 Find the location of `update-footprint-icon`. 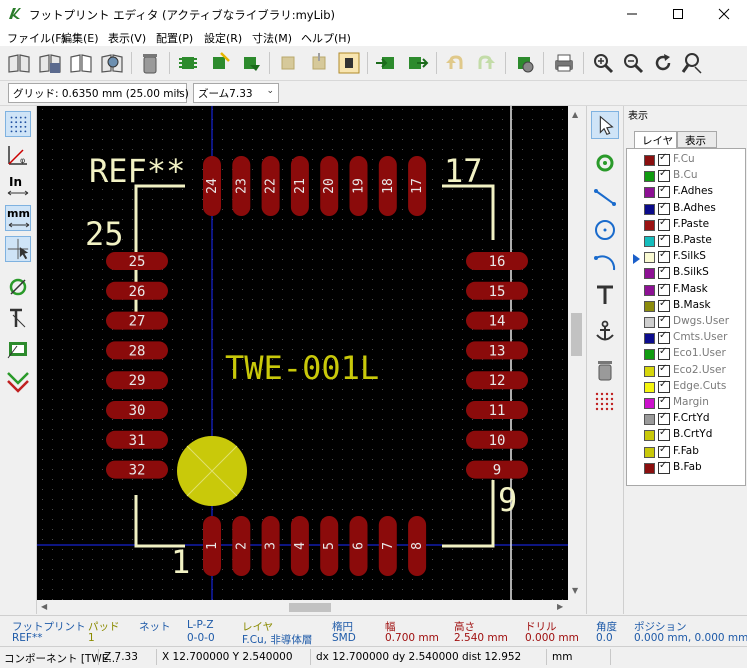

update-footprint-icon is located at coordinates (349, 63).